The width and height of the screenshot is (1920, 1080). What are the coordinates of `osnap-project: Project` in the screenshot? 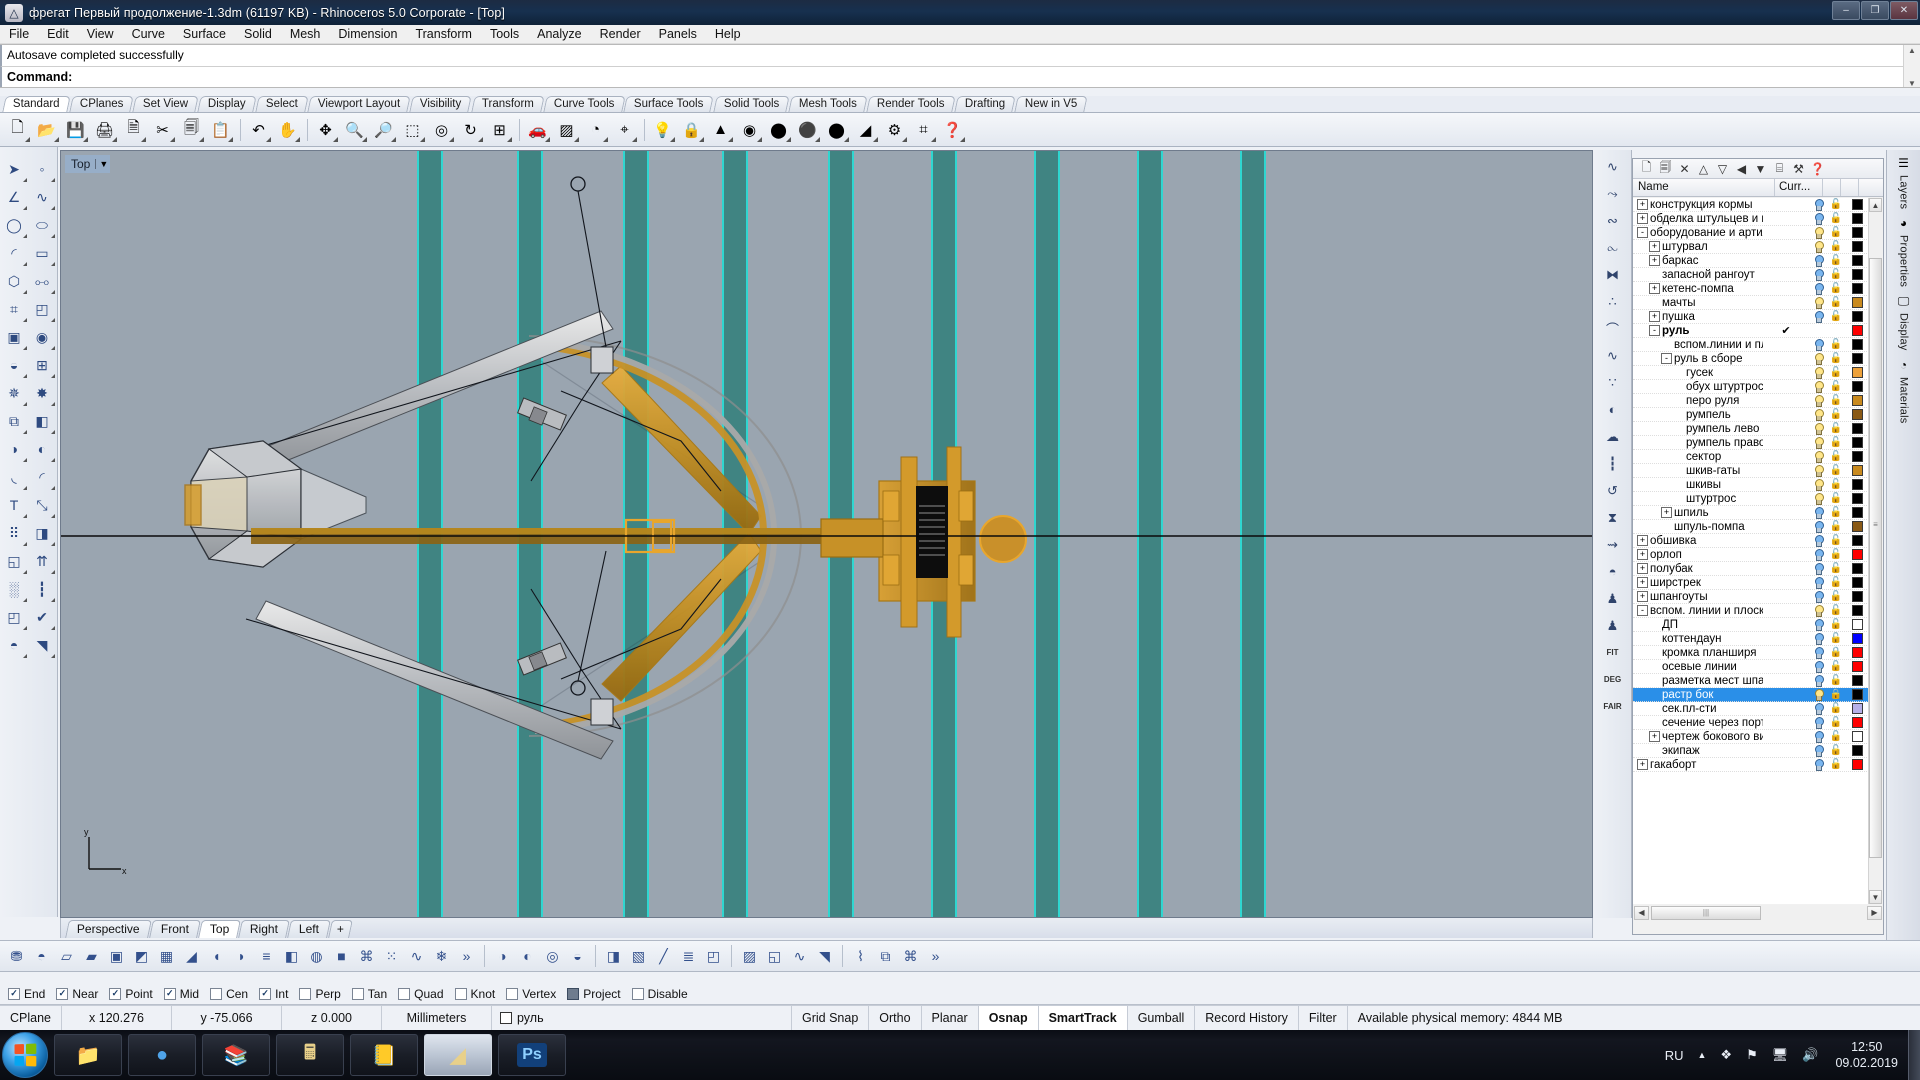 It's located at (594, 994).